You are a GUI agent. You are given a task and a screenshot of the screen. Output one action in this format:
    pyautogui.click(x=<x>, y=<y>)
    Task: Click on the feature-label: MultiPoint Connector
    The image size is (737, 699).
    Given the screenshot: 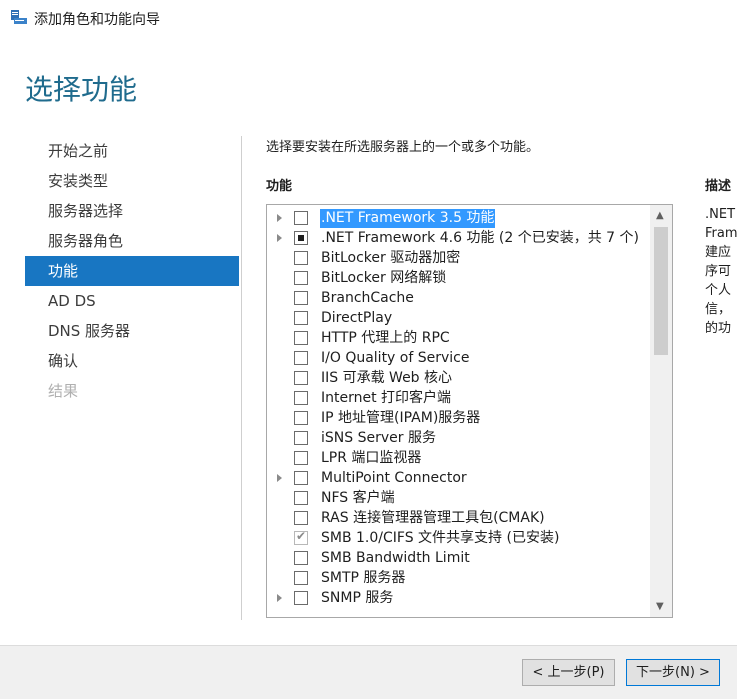 What is the action you would take?
    pyautogui.click(x=394, y=478)
    